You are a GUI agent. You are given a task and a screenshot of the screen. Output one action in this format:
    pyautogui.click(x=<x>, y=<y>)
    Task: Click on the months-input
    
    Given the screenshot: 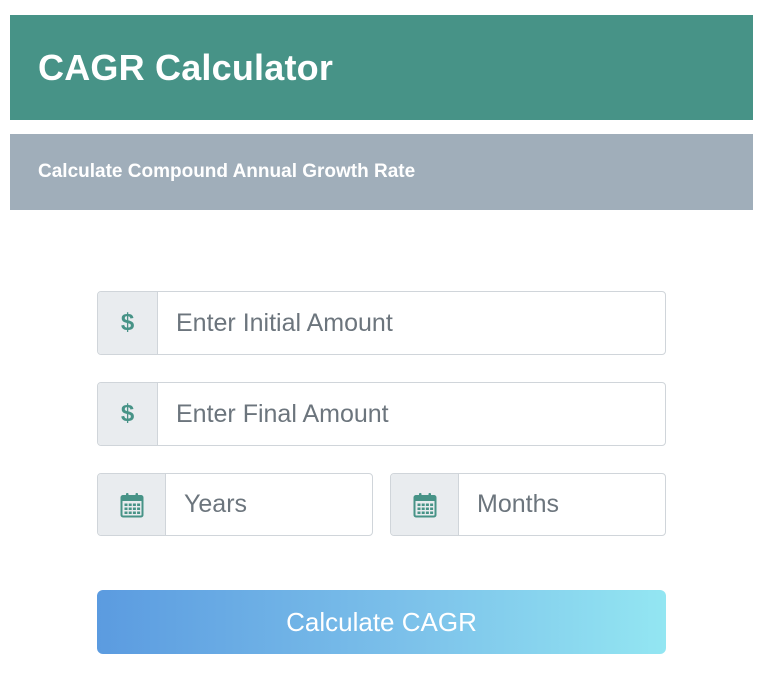 What is the action you would take?
    pyautogui.click(x=562, y=504)
    